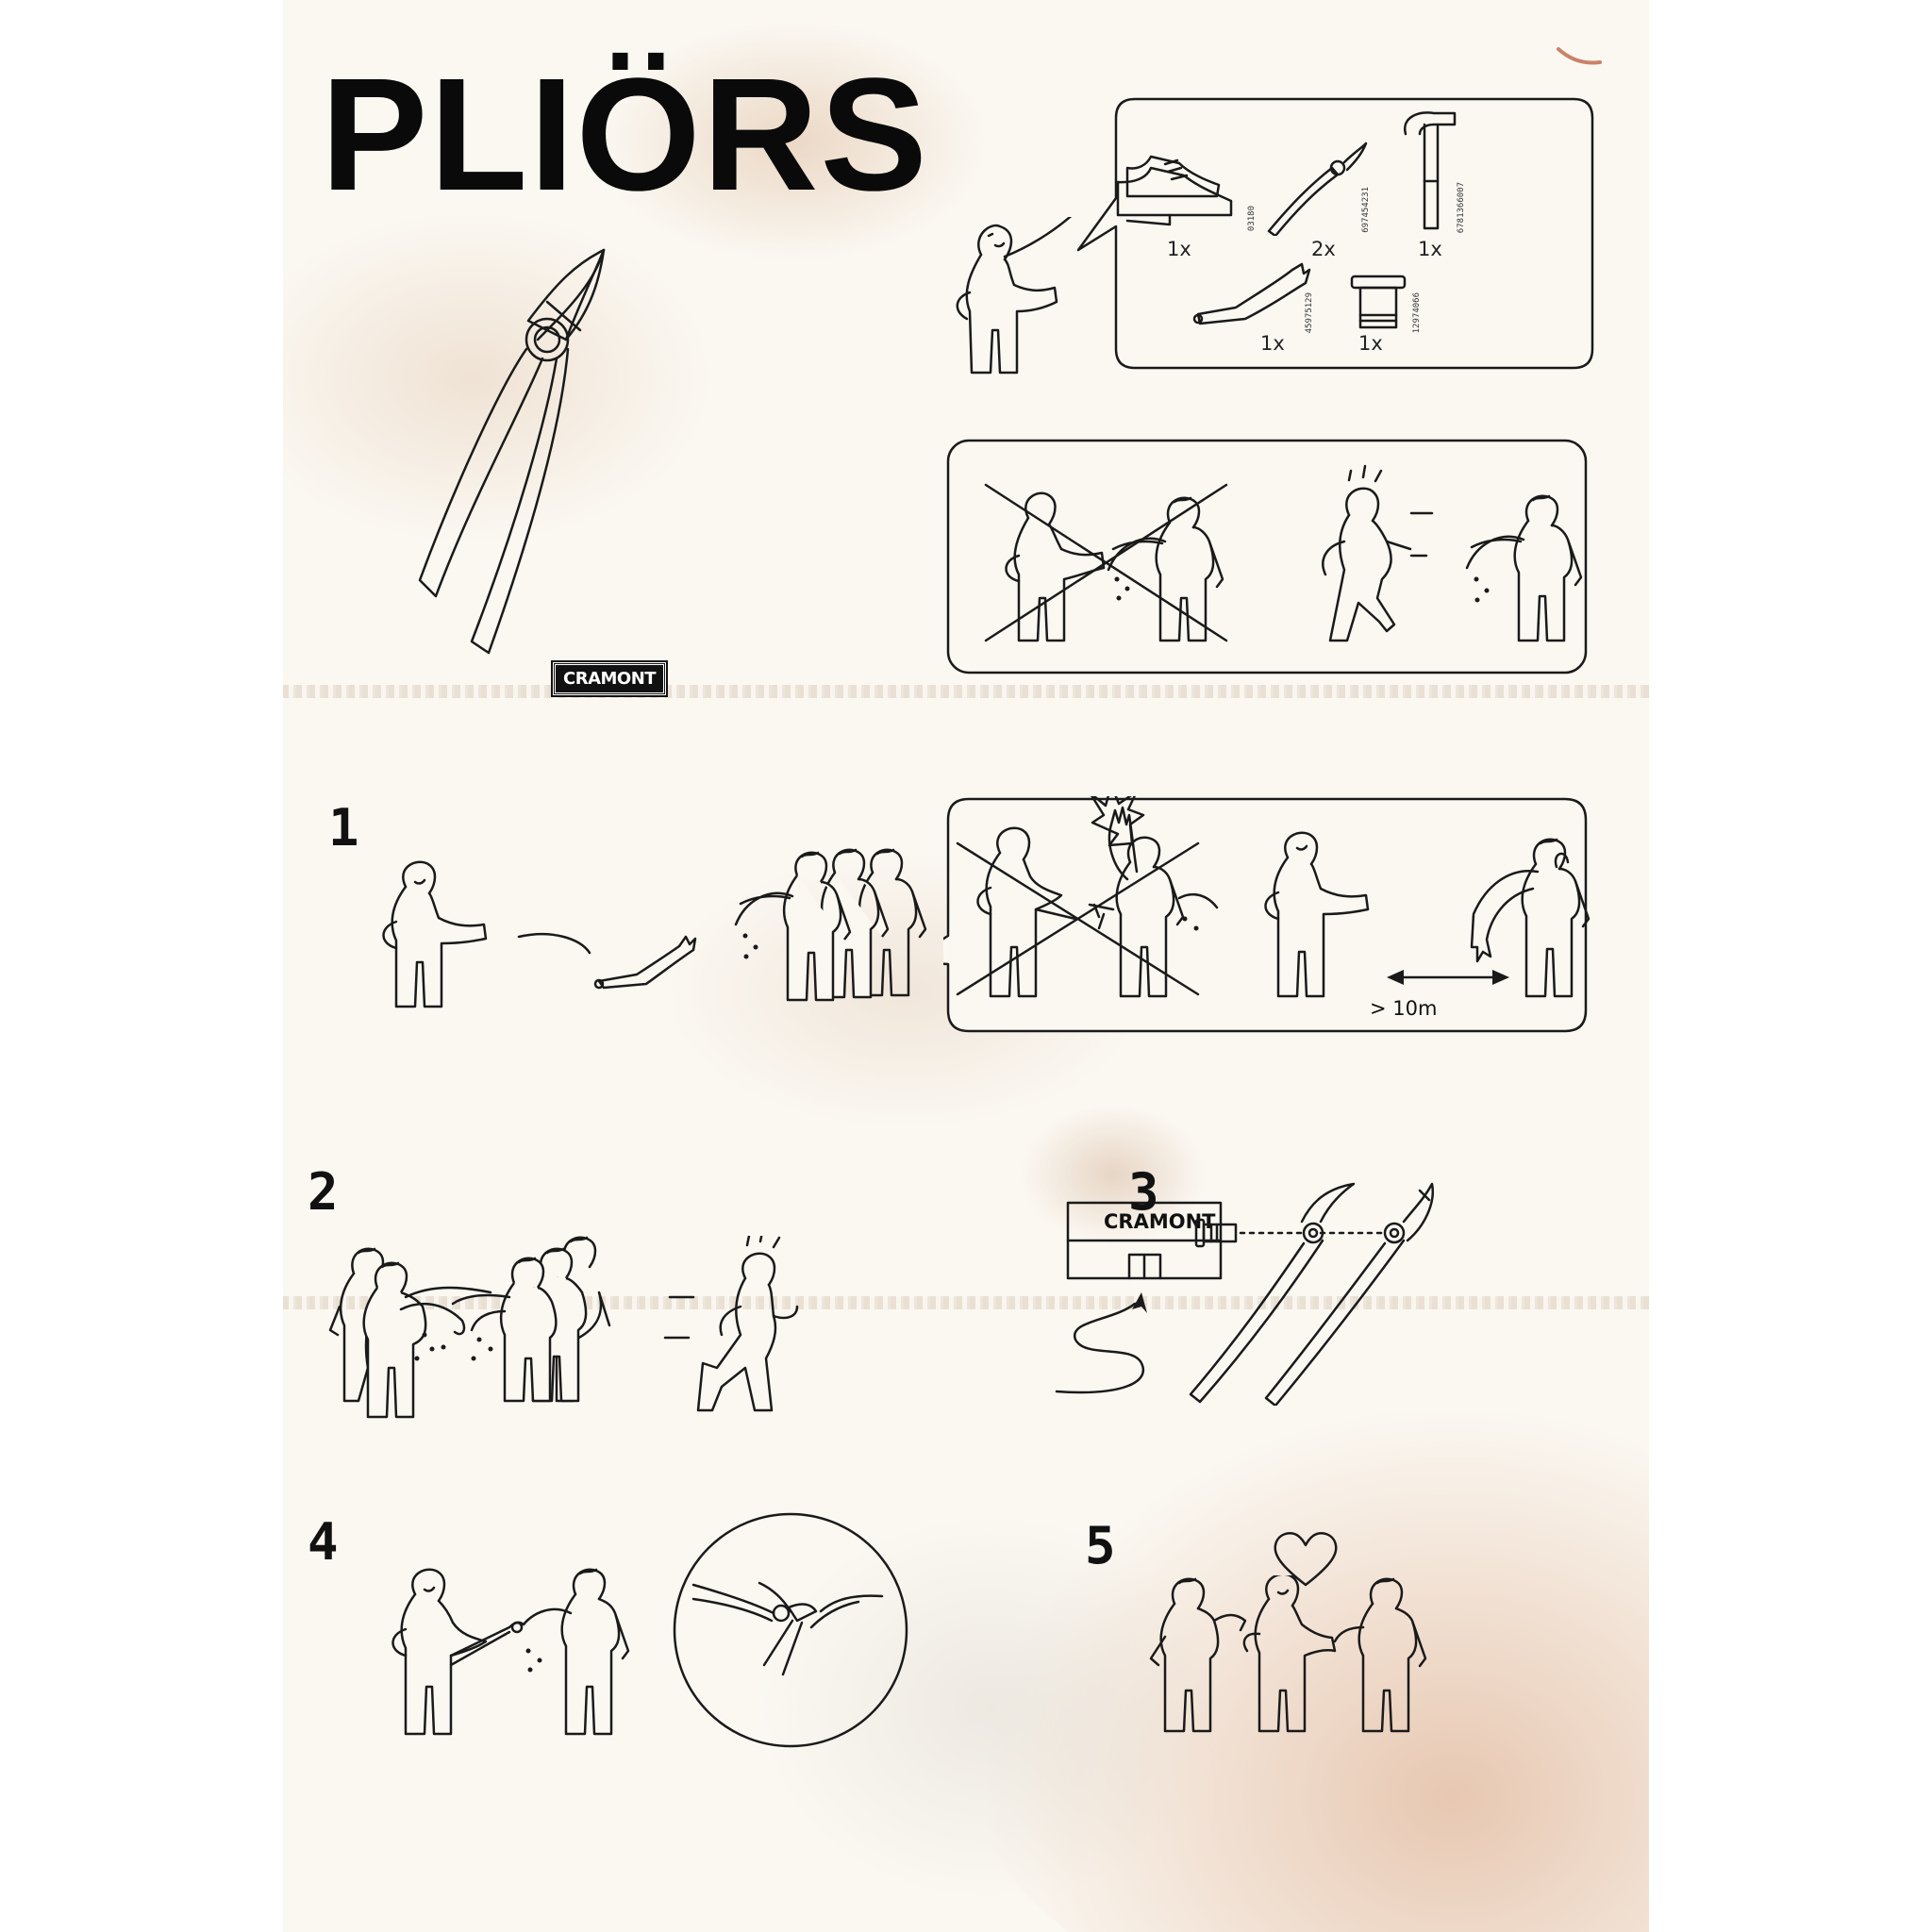 The width and height of the screenshot is (1932, 1932). What do you see at coordinates (1267, 557) in the screenshot?
I see `warning-panel` at bounding box center [1267, 557].